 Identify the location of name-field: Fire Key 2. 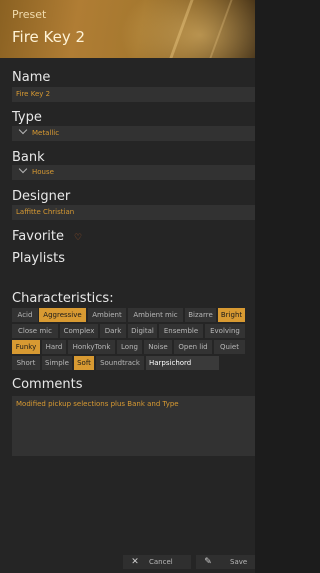
(133, 94).